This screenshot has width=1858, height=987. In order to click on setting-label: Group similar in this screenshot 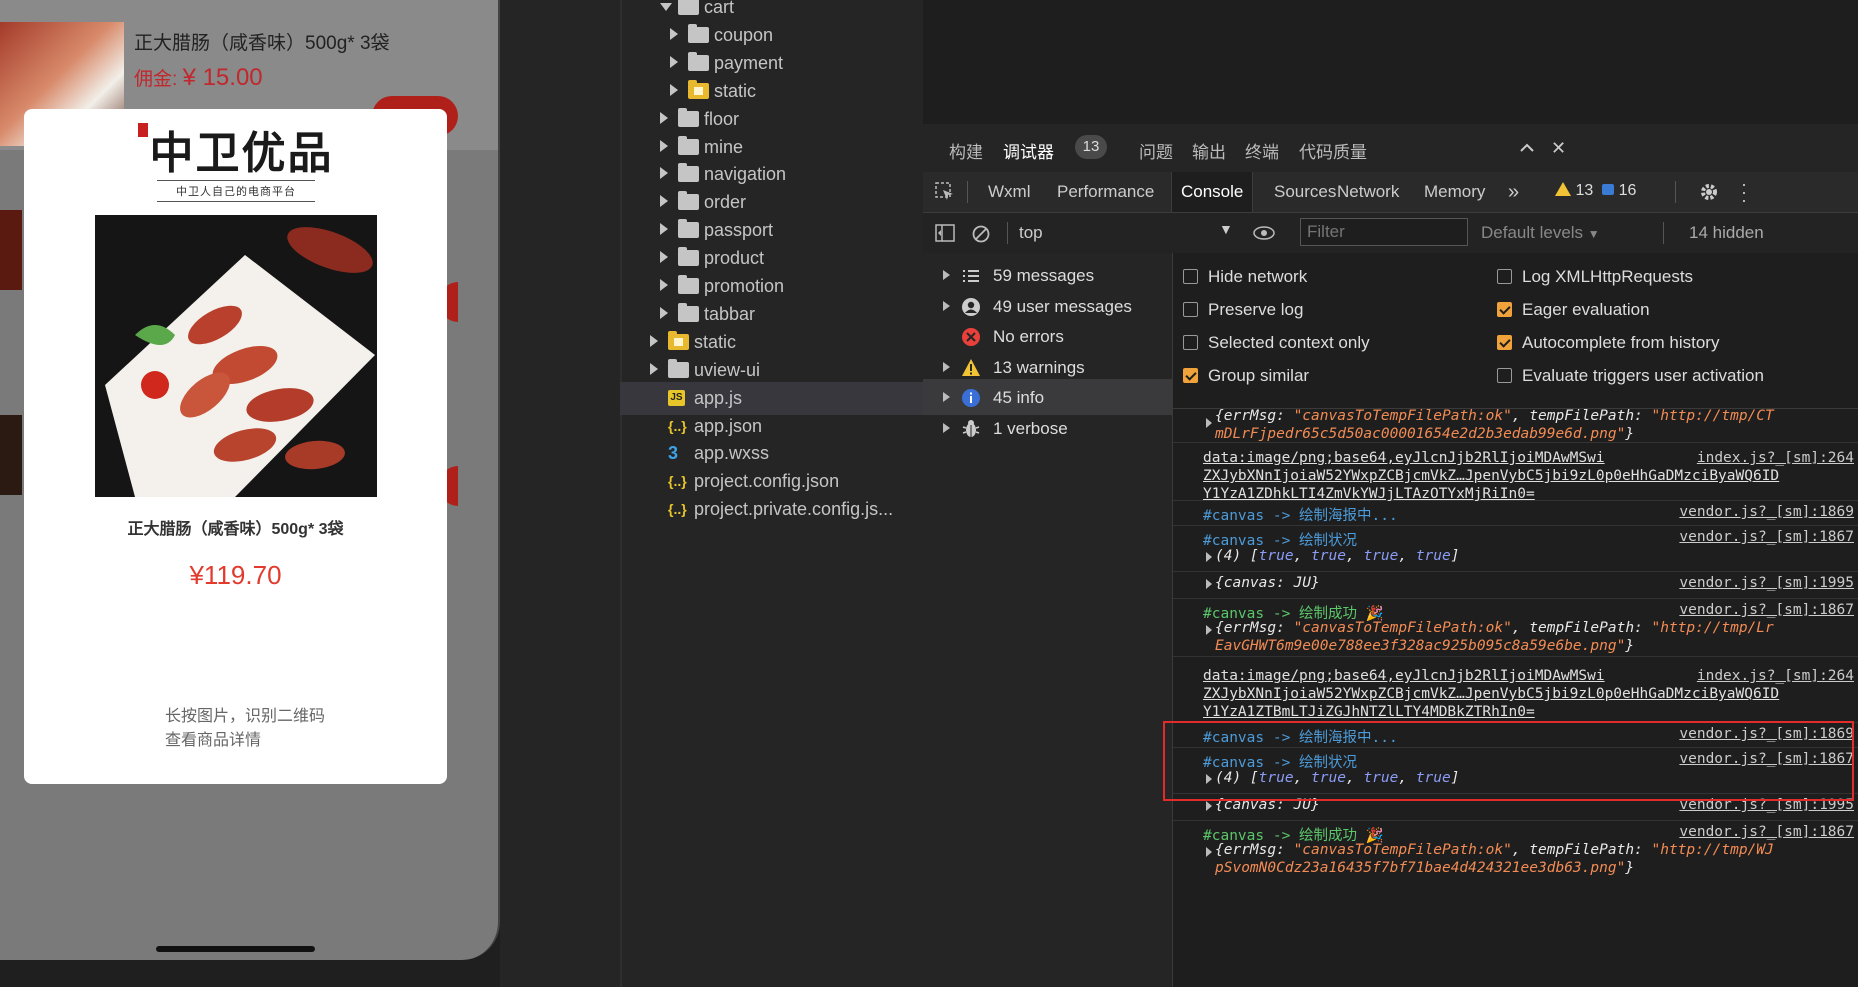, I will do `click(1259, 375)`.